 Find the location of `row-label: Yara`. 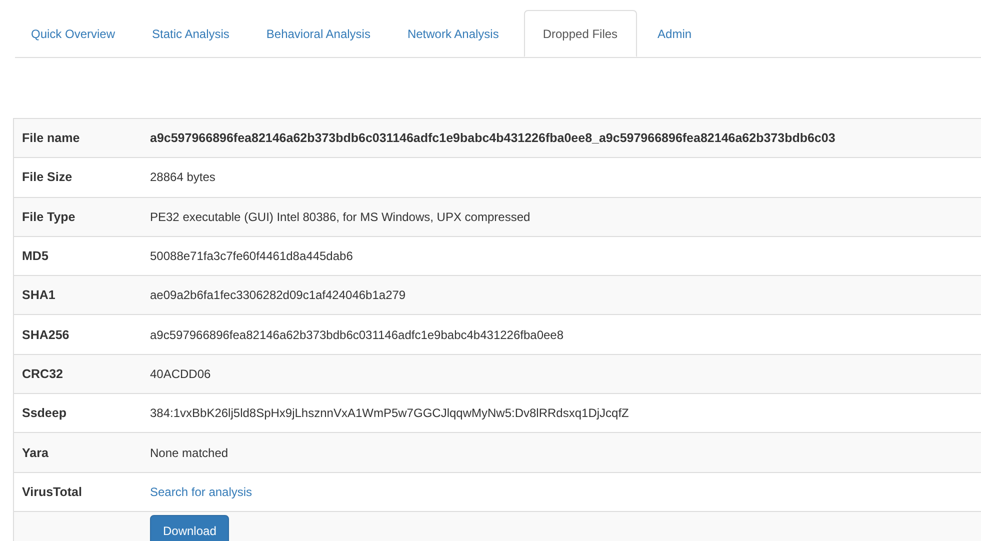

row-label: Yara is located at coordinates (35, 453).